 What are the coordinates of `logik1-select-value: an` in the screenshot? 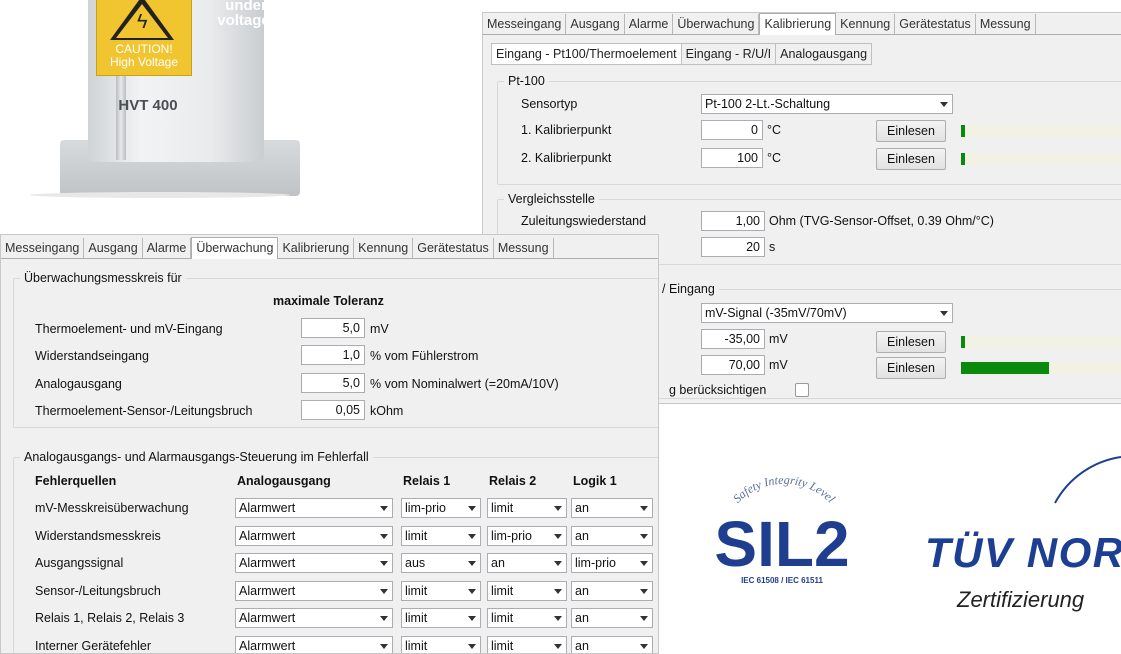 It's located at (582, 508).